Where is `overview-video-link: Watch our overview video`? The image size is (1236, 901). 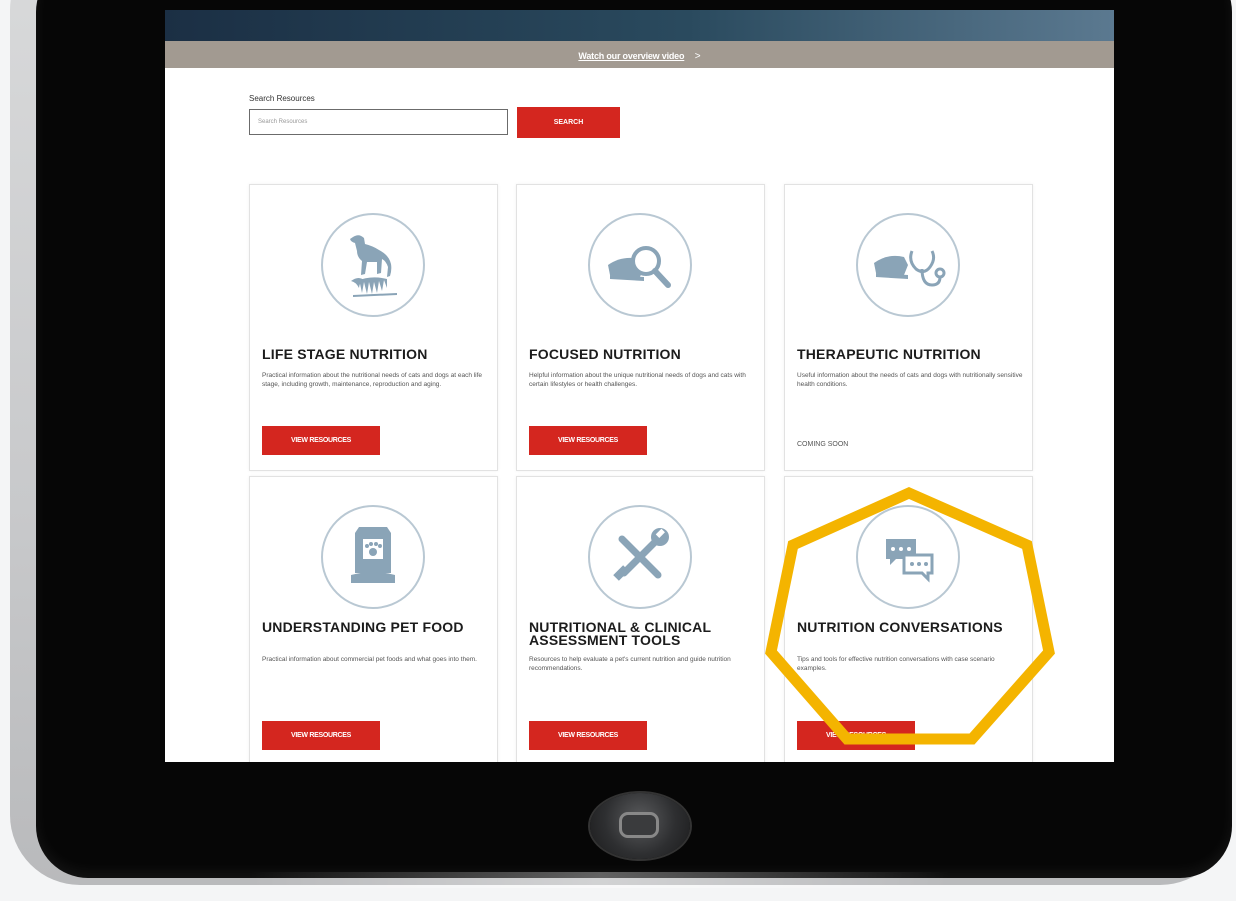 overview-video-link: Watch our overview video is located at coordinates (631, 56).